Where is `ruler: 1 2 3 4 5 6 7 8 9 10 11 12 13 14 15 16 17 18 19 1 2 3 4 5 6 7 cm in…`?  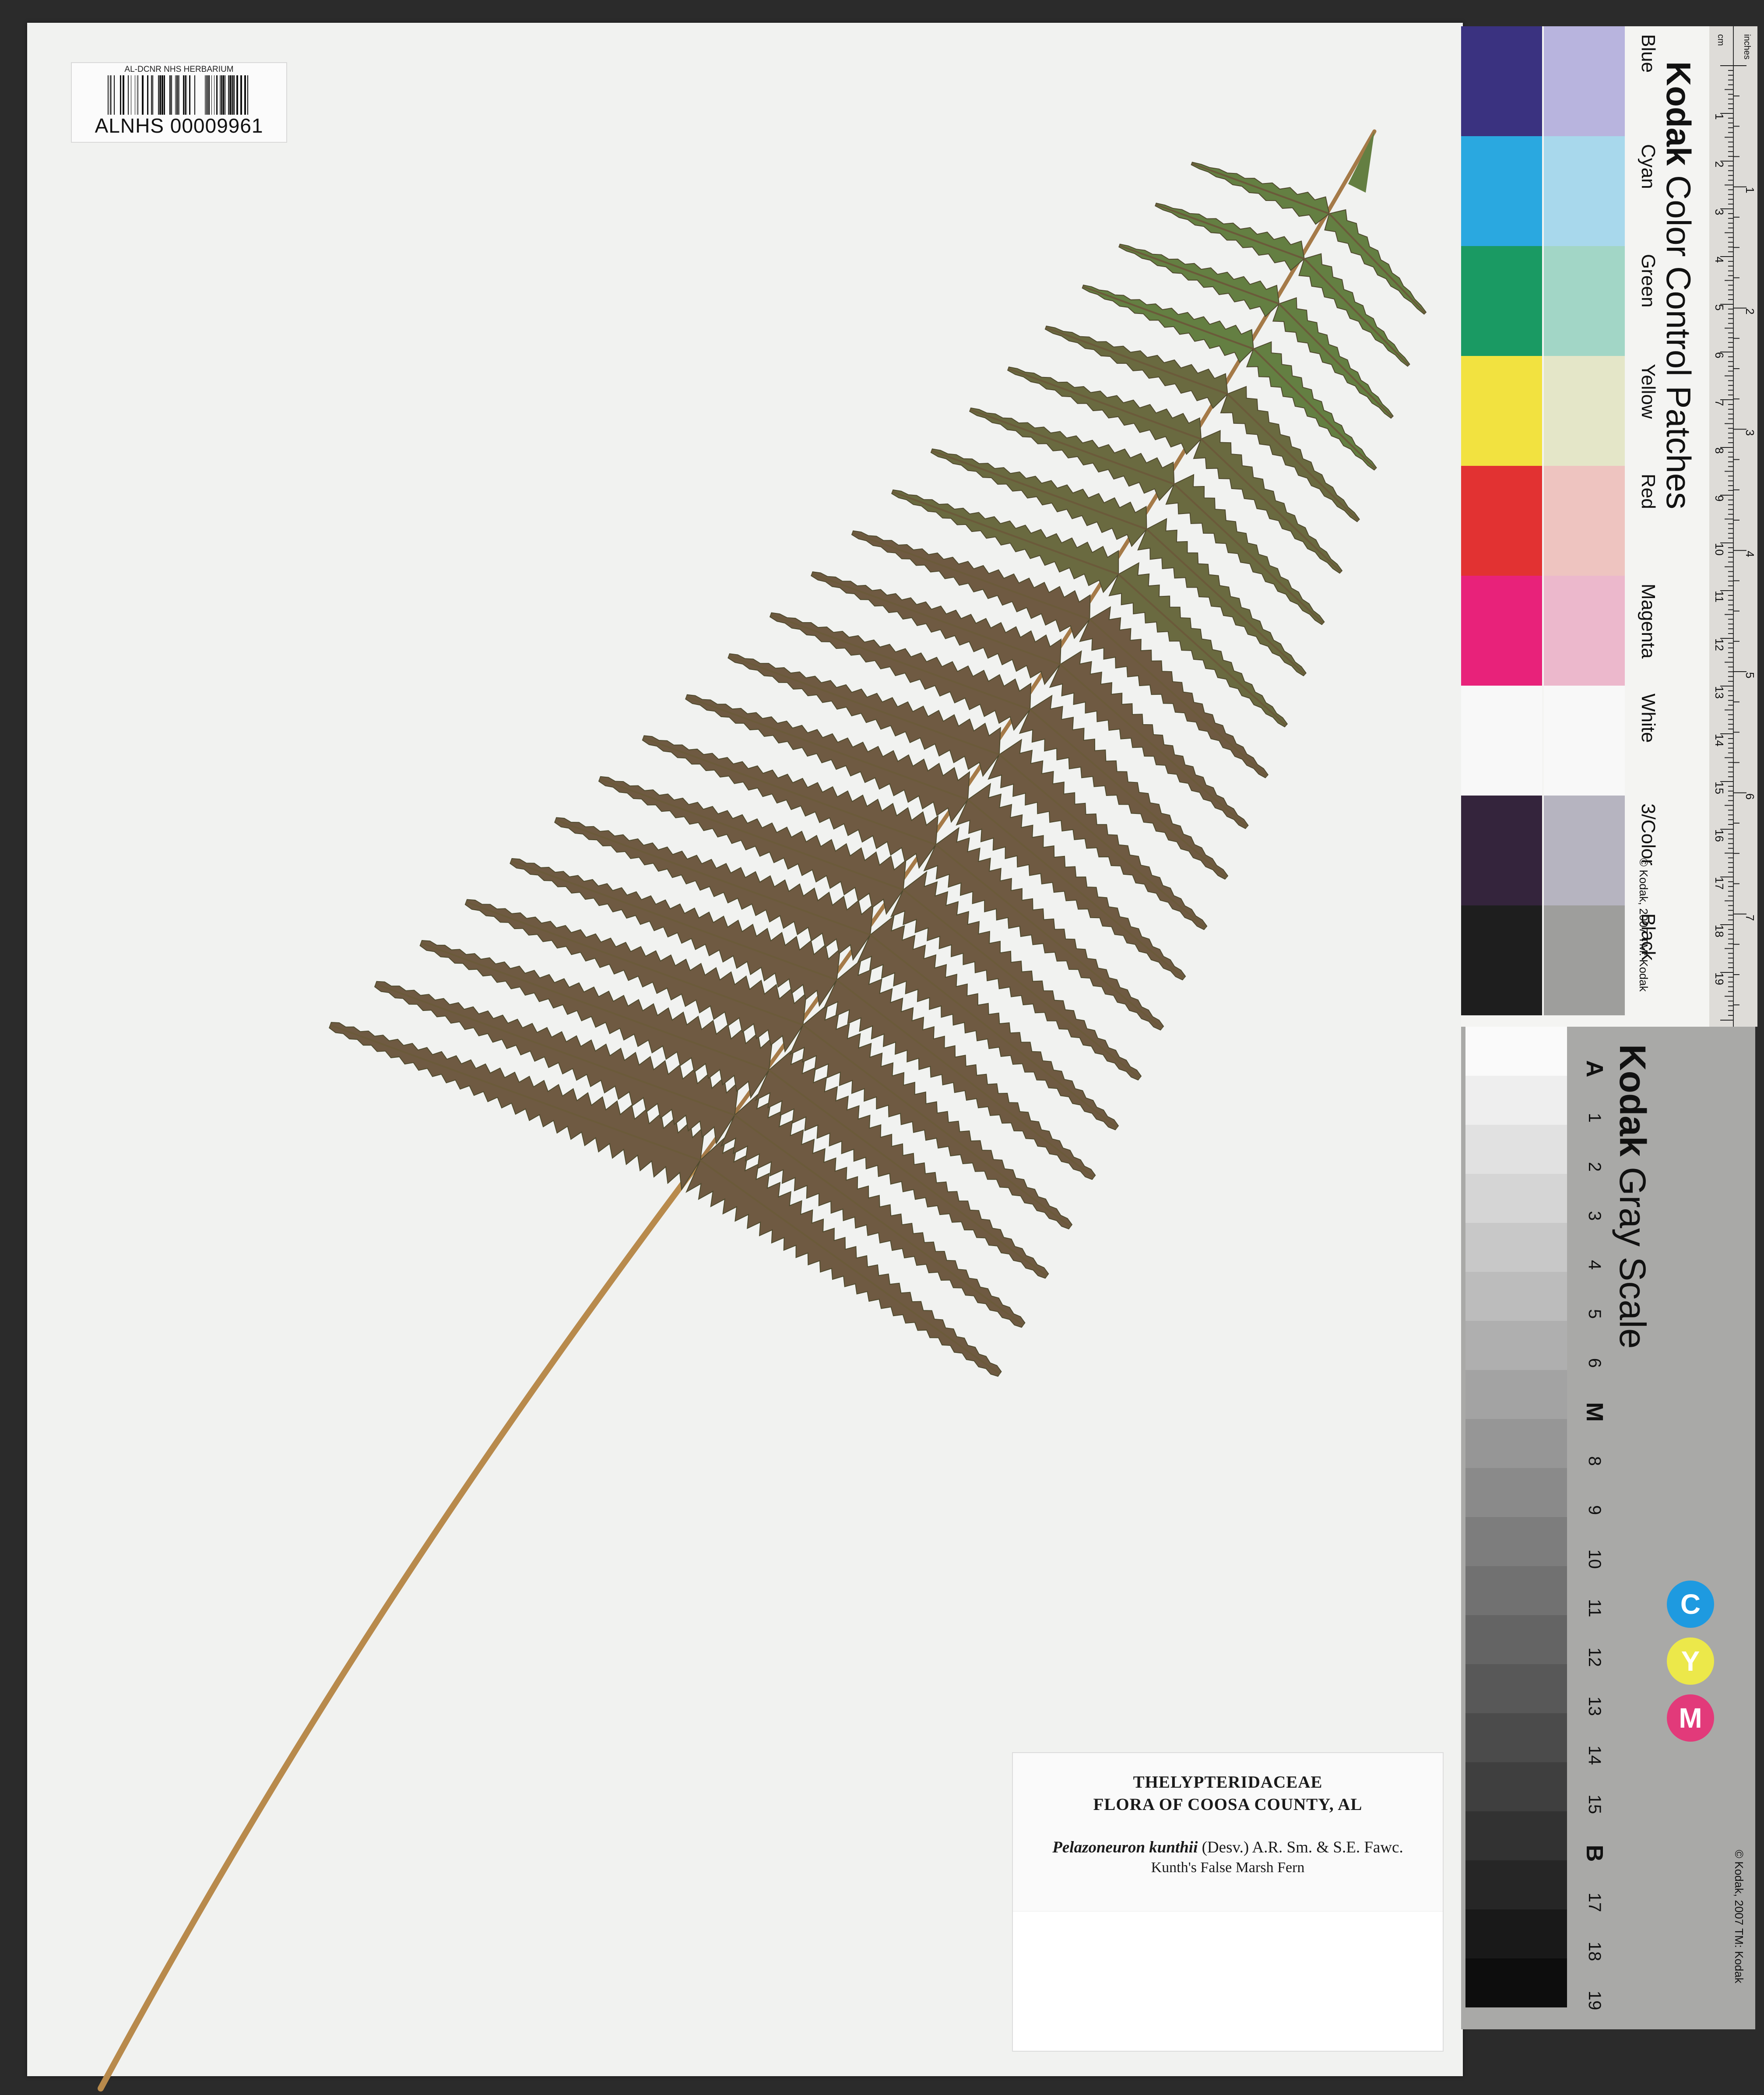
ruler: 1 2 3 4 5 6 7 8 9 10 11 12 13 14 15 16 17 18 19 1 2 3 4 5 6 7 cm in… is located at coordinates (1733, 531).